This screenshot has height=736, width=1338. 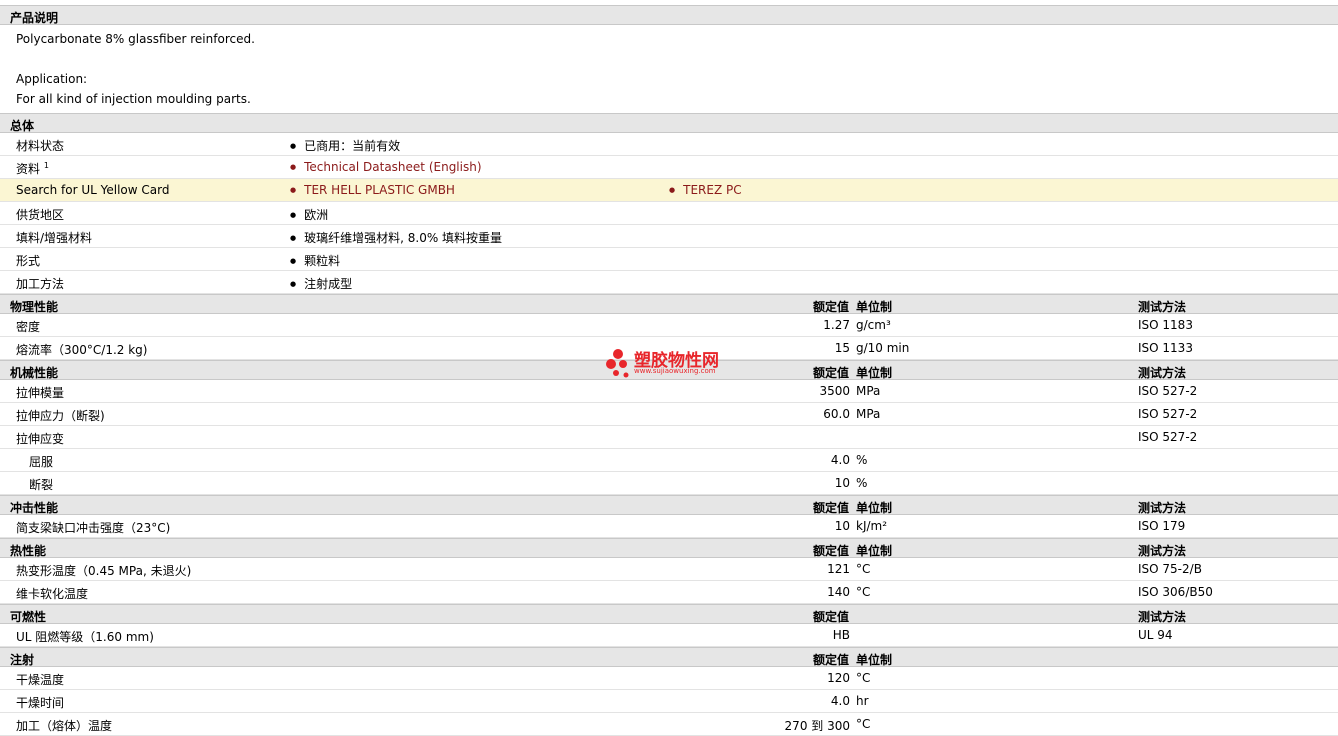 I want to click on row-test-method: ISO 306/B50, so click(x=1175, y=592).